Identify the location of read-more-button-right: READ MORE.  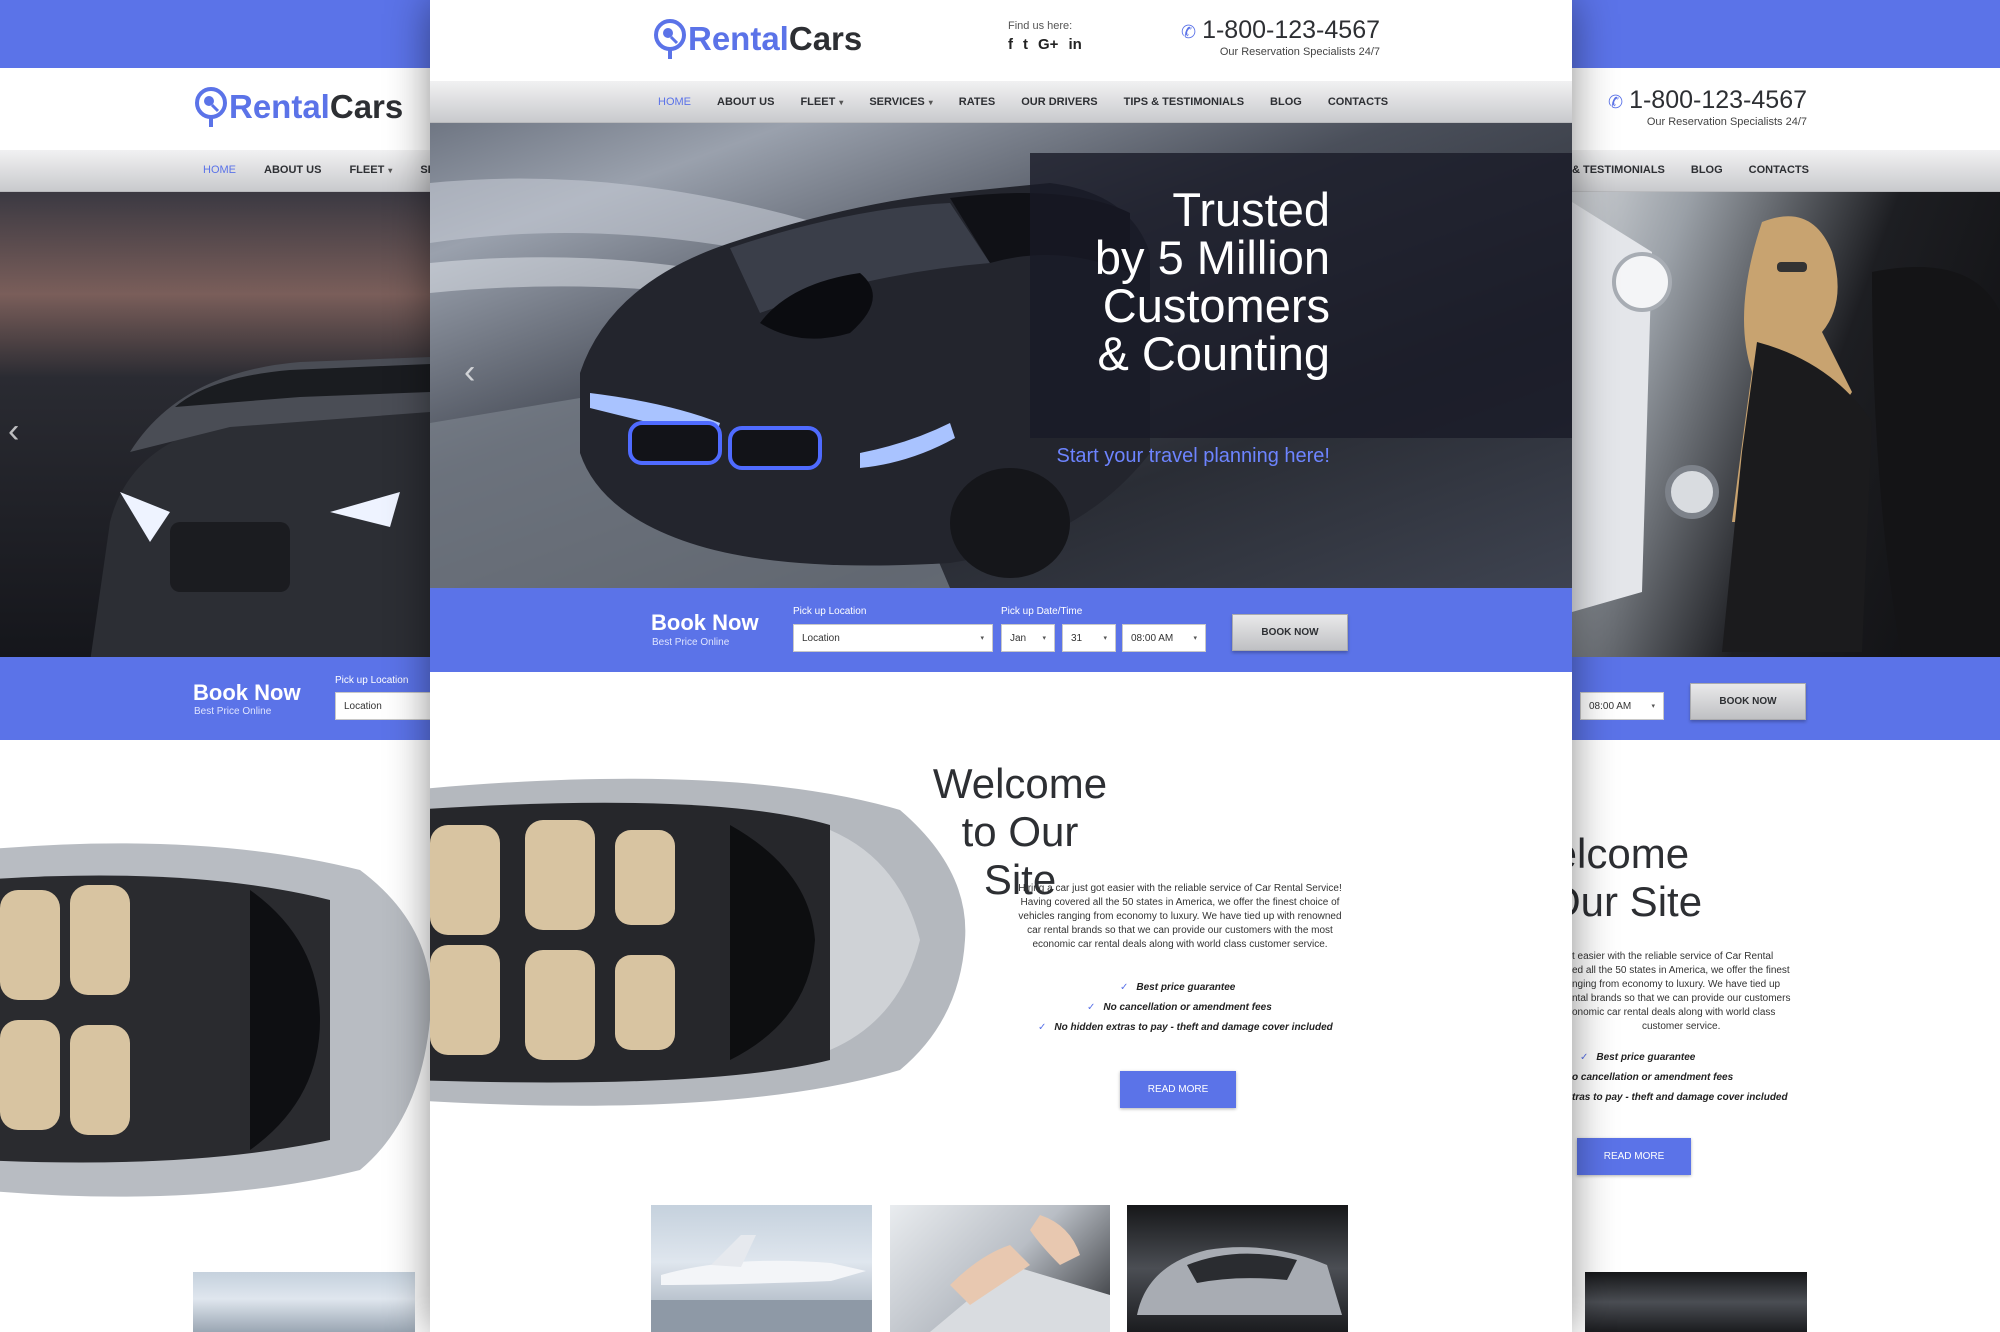
(1634, 1156).